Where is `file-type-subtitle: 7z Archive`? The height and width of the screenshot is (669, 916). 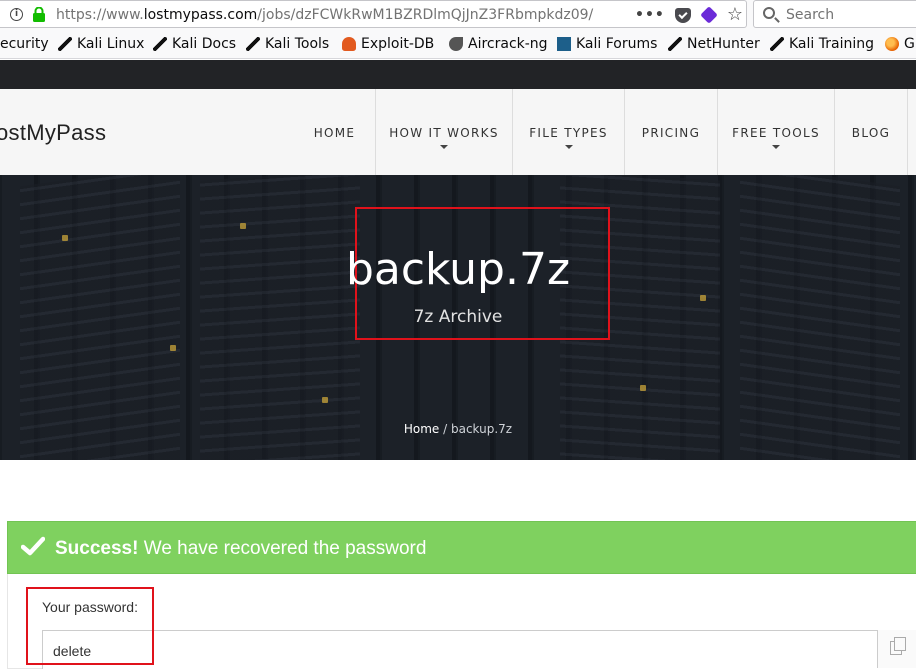 file-type-subtitle: 7z Archive is located at coordinates (458, 317).